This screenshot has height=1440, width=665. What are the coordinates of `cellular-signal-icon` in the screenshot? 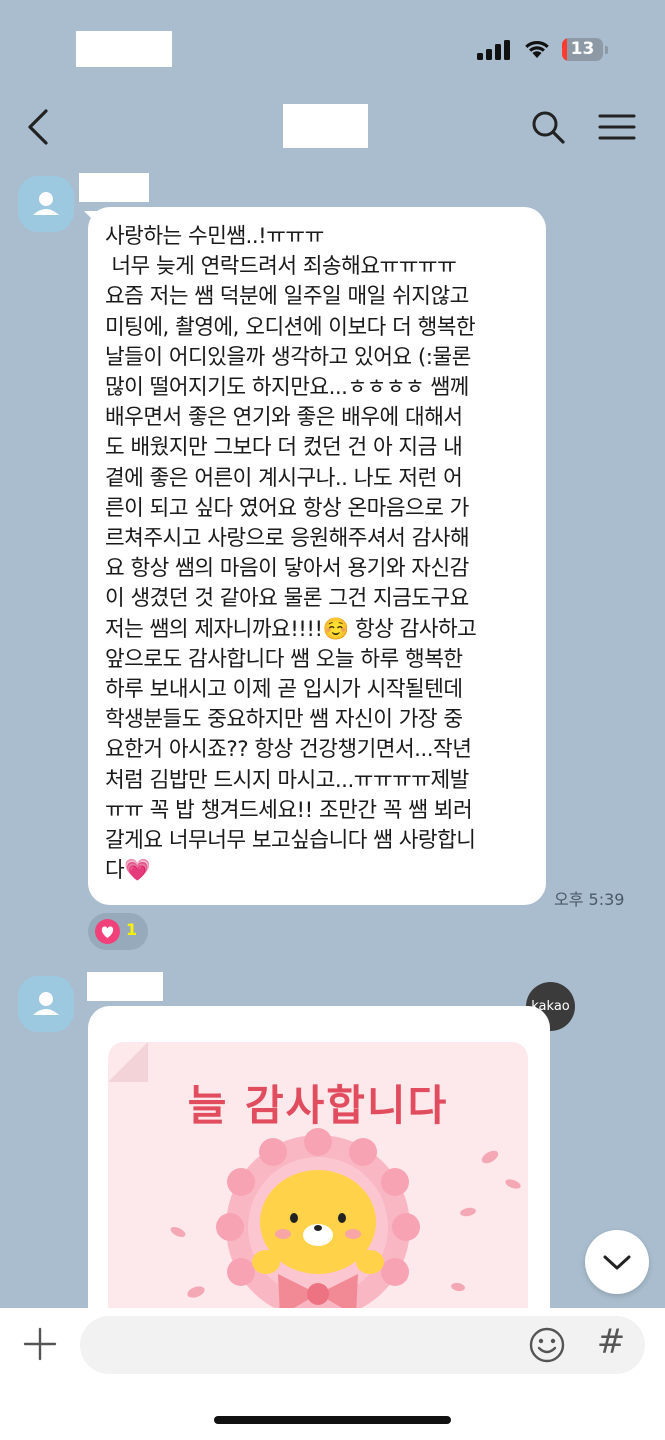 It's located at (493, 50).